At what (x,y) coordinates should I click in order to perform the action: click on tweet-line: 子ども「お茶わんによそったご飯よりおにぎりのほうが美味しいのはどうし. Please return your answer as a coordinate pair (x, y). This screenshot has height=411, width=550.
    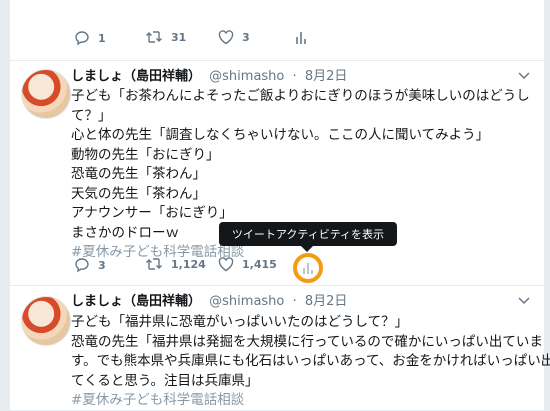
    Looking at the image, I should click on (300, 96).